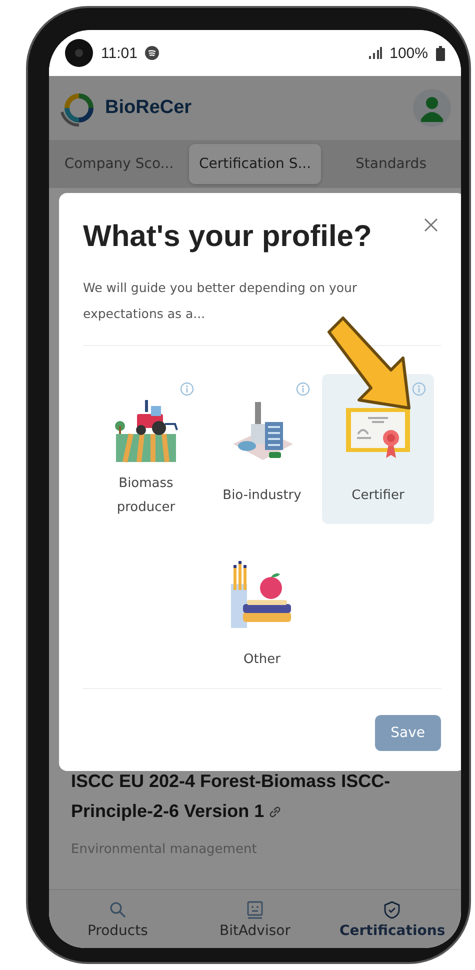 This screenshot has height=970, width=475. What do you see at coordinates (375, 53) in the screenshot?
I see `signal-icon` at bounding box center [375, 53].